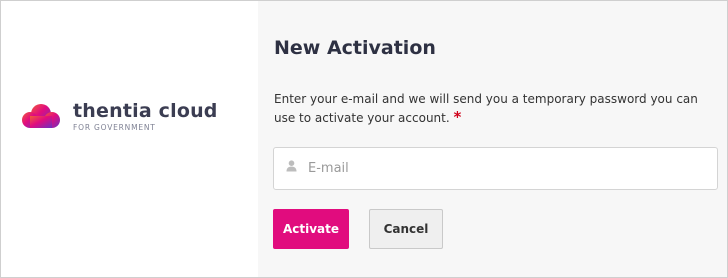 This screenshot has height=278, width=728. What do you see at coordinates (311, 229) in the screenshot?
I see `activate-button: Activate` at bounding box center [311, 229].